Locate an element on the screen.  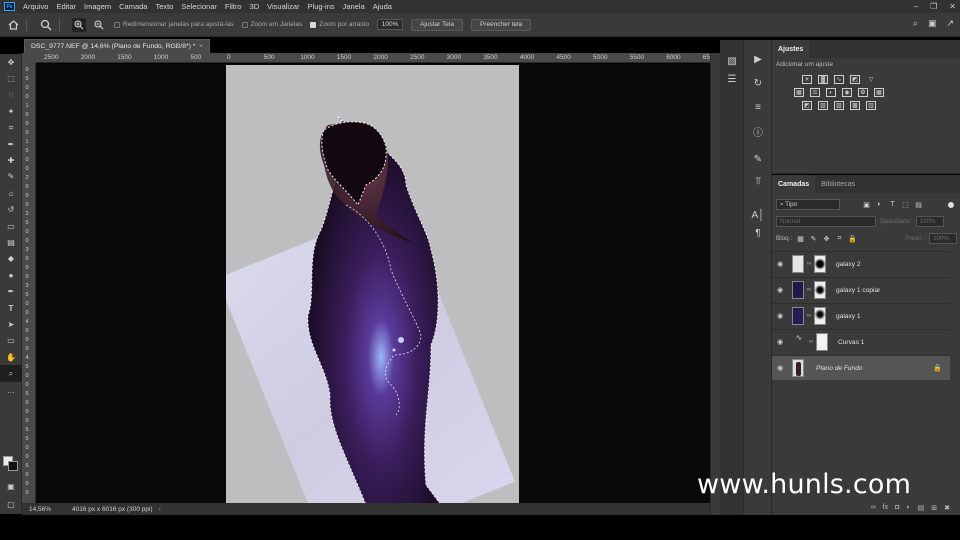
layer-name: Curvas 1 is located at coordinates (851, 342).